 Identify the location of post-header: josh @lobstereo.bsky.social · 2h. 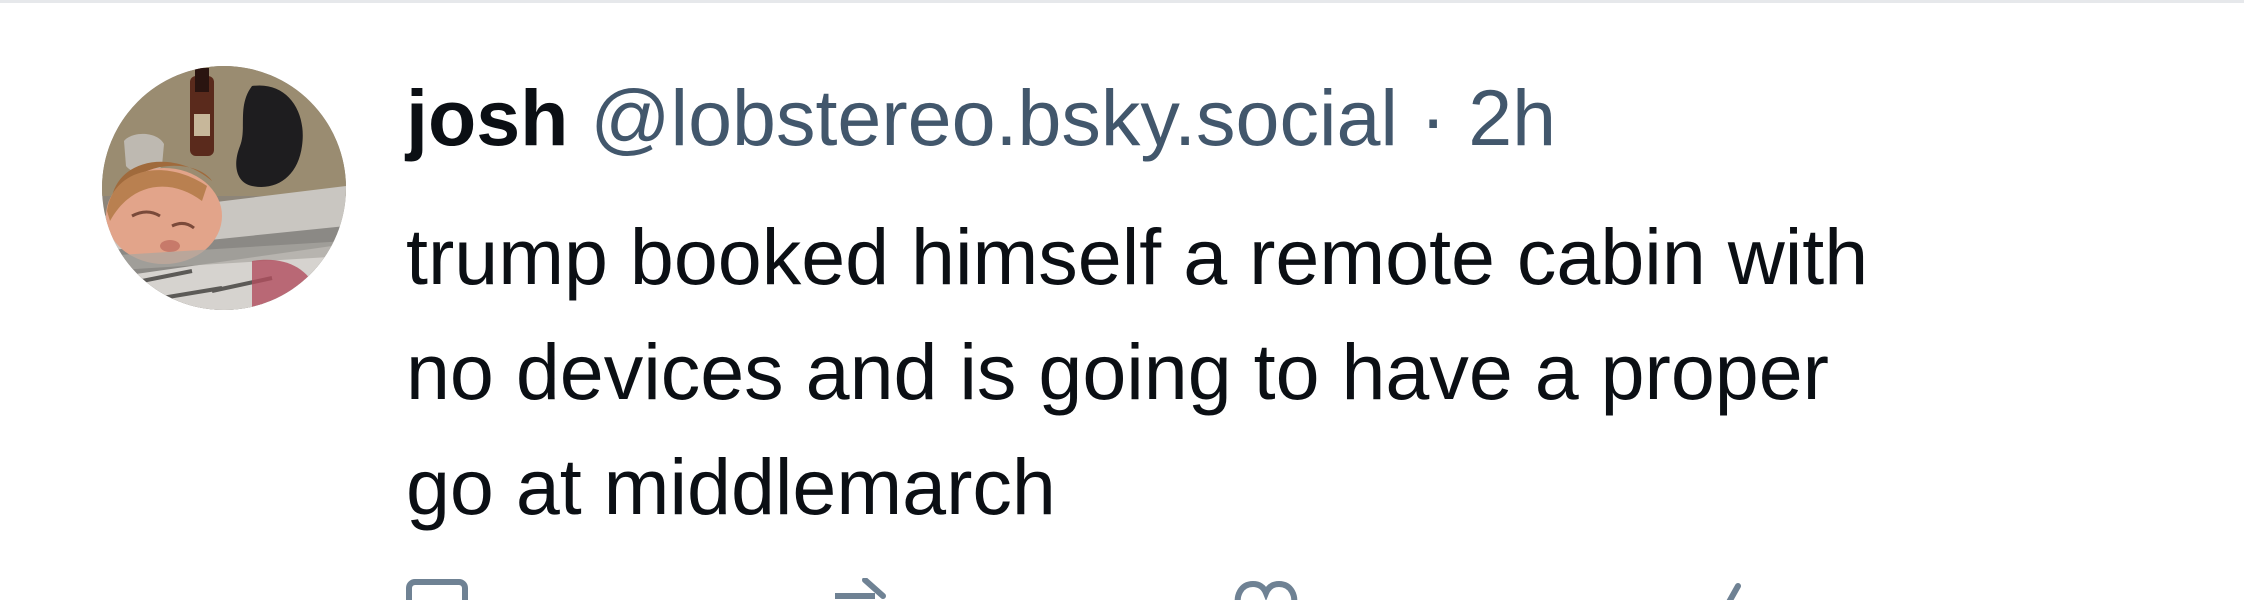
(981, 118).